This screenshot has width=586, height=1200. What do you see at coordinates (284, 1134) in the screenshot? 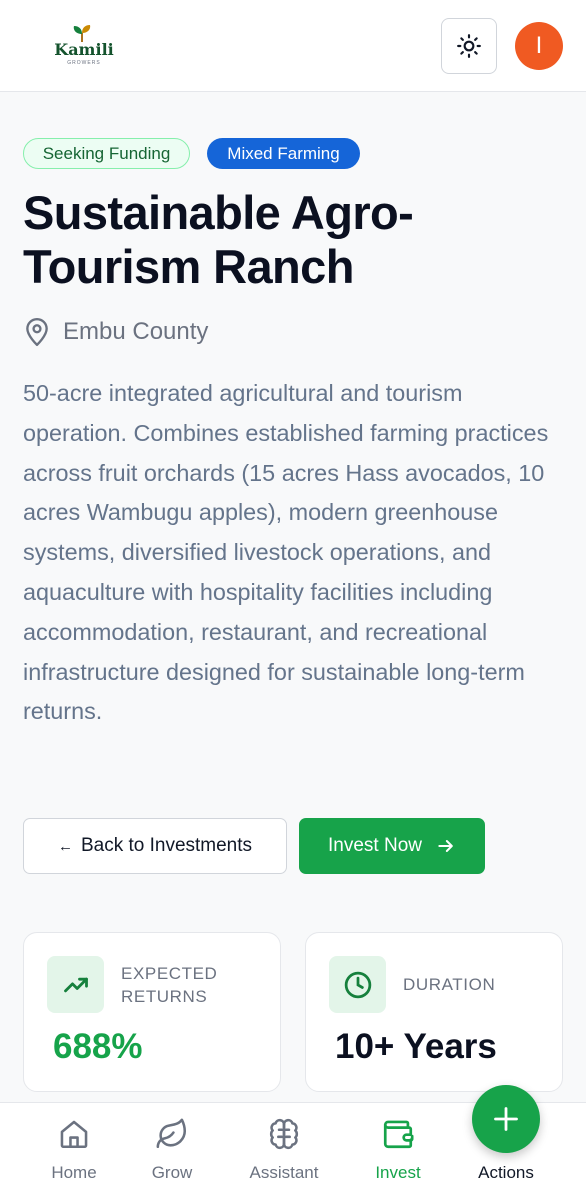
I see `brain-icon` at bounding box center [284, 1134].